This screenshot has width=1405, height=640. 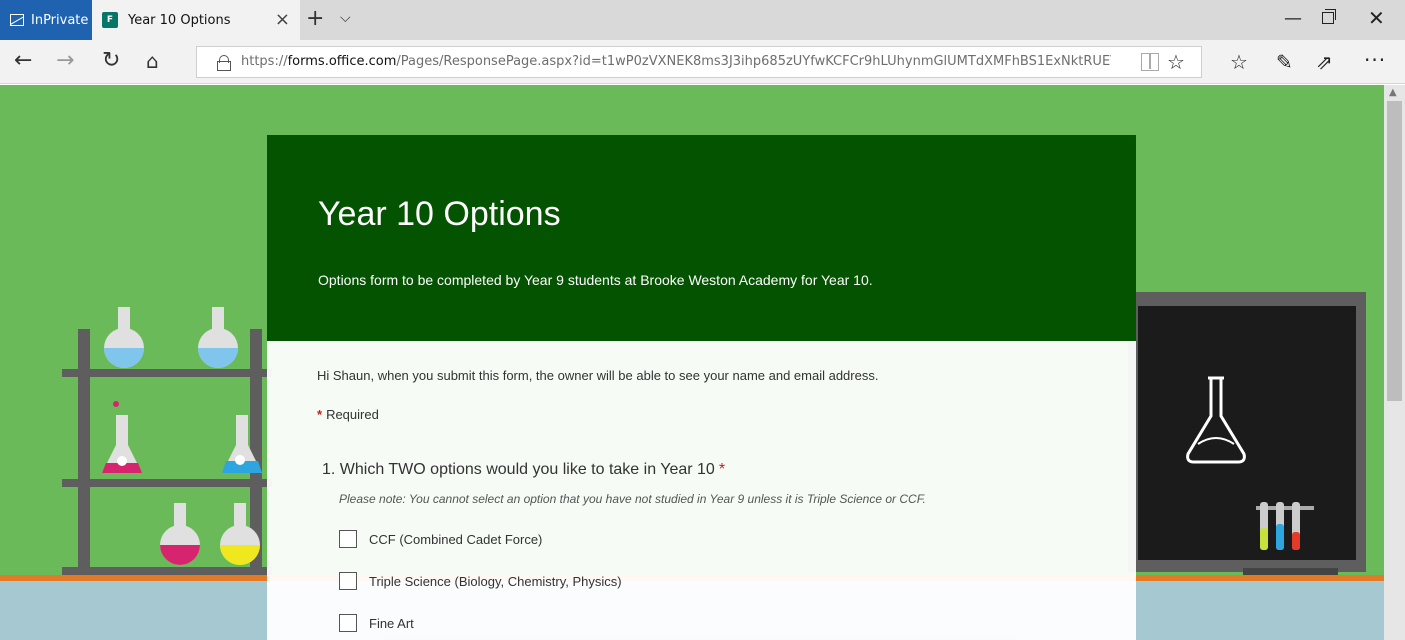 I want to click on option-fine-art: Fine Art, so click(x=376, y=623).